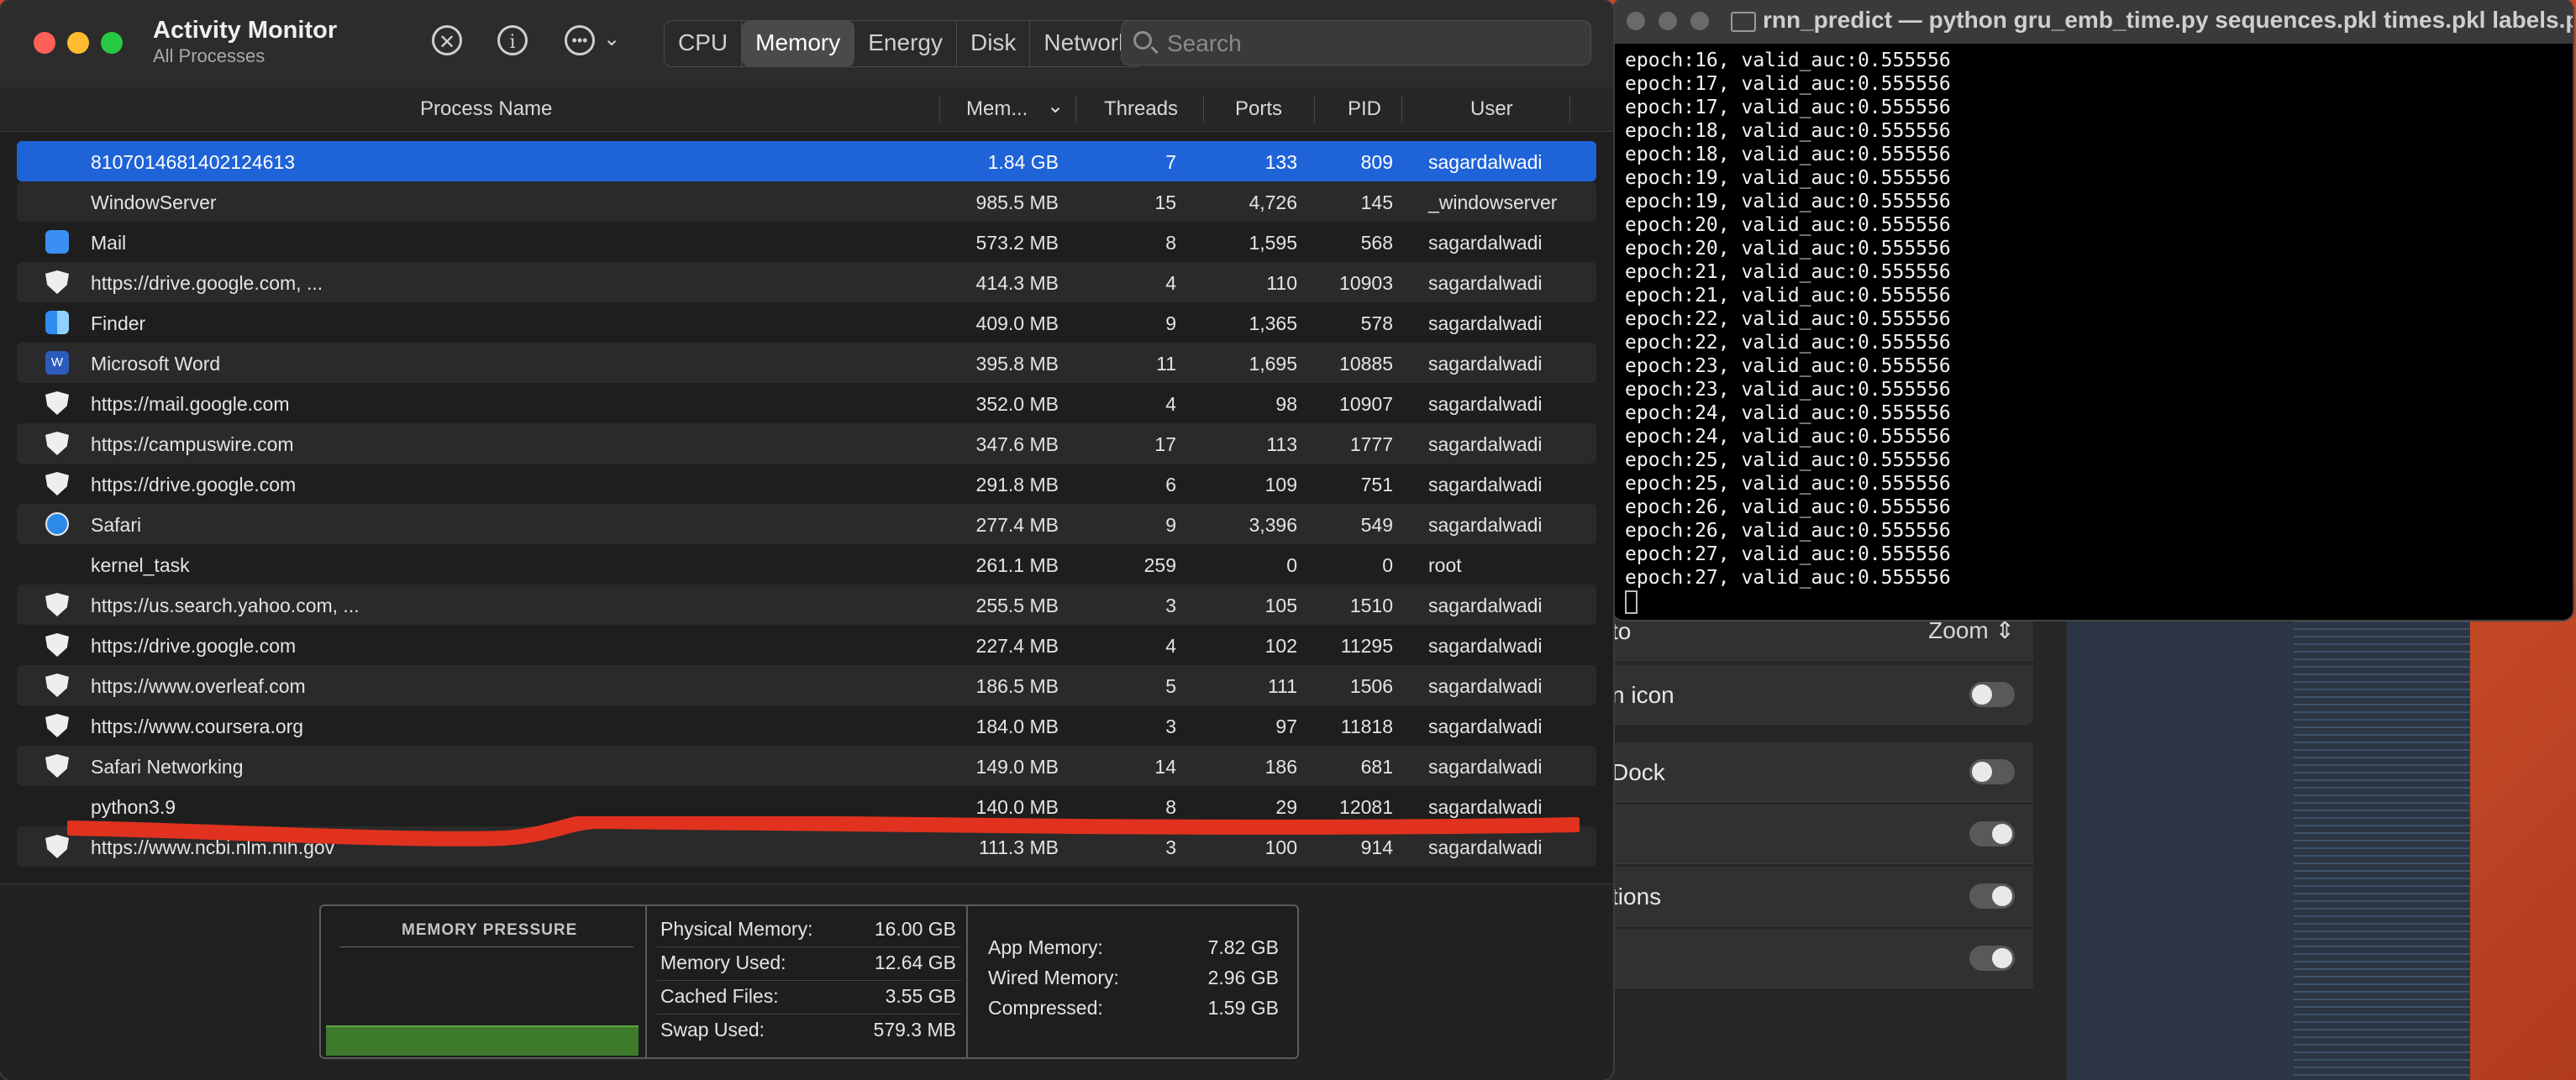 Image resolution: width=2576 pixels, height=1080 pixels. Describe the element at coordinates (140, 565) in the screenshot. I see `process-name-cell: kernel_task` at that location.